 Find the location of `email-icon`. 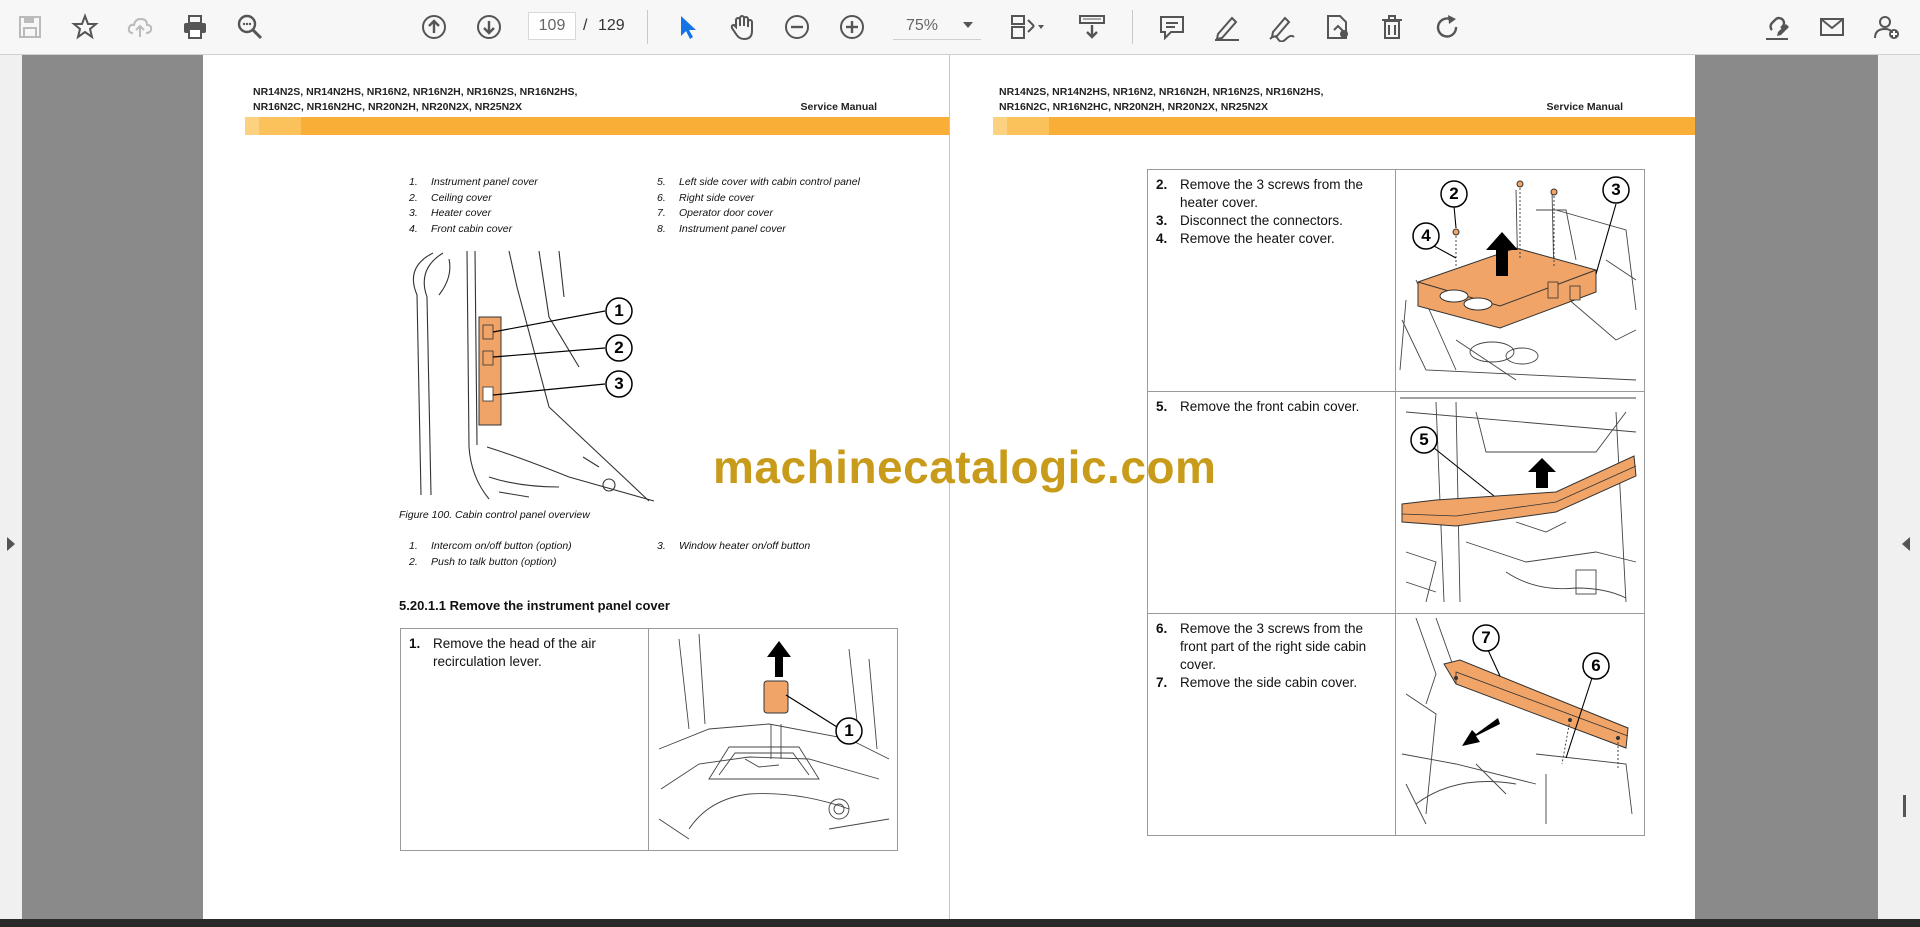

email-icon is located at coordinates (1832, 27).